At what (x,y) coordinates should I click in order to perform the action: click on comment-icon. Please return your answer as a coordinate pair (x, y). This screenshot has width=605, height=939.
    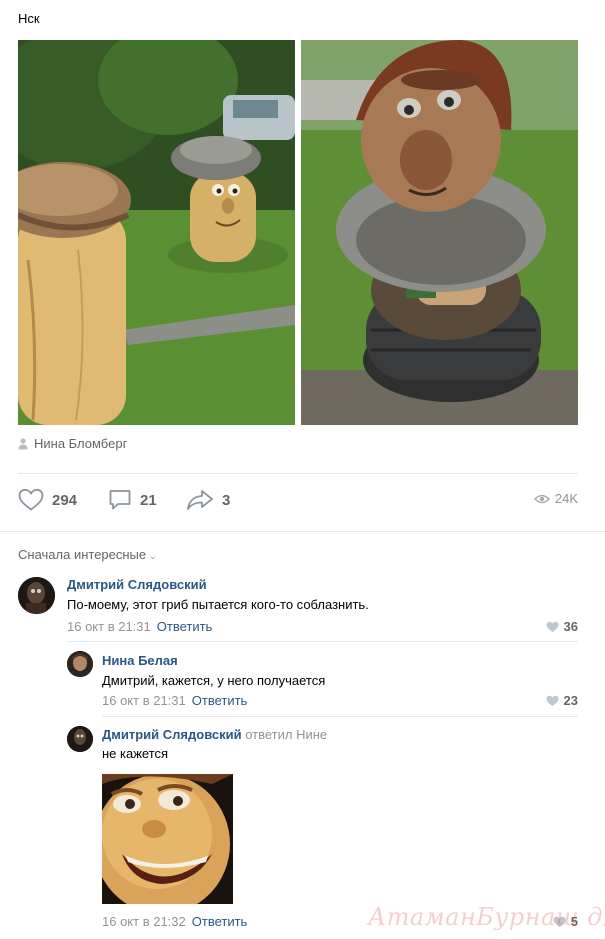
    Looking at the image, I should click on (120, 500).